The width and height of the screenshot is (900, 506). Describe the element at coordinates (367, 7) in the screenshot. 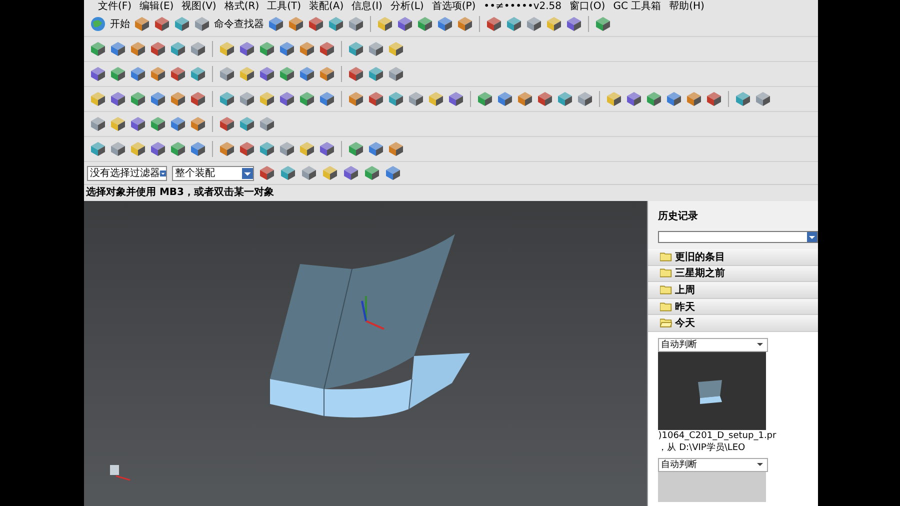

I see `menu-item: 信息(I)` at that location.